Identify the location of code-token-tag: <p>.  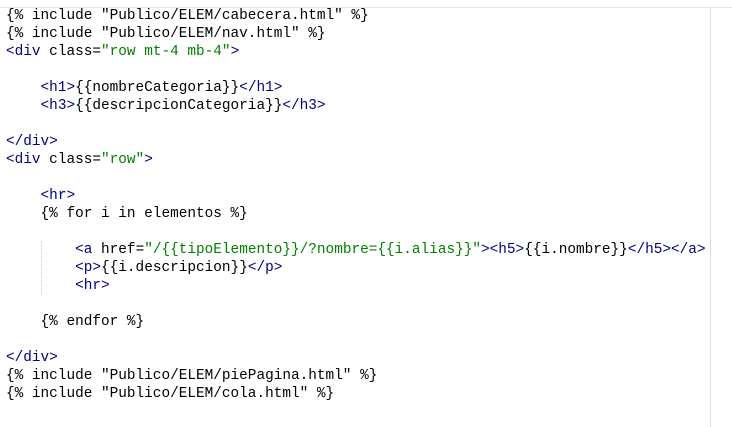
(88, 268).